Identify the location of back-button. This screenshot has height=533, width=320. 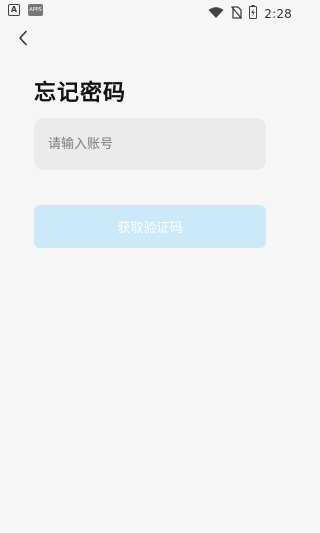
(23, 38).